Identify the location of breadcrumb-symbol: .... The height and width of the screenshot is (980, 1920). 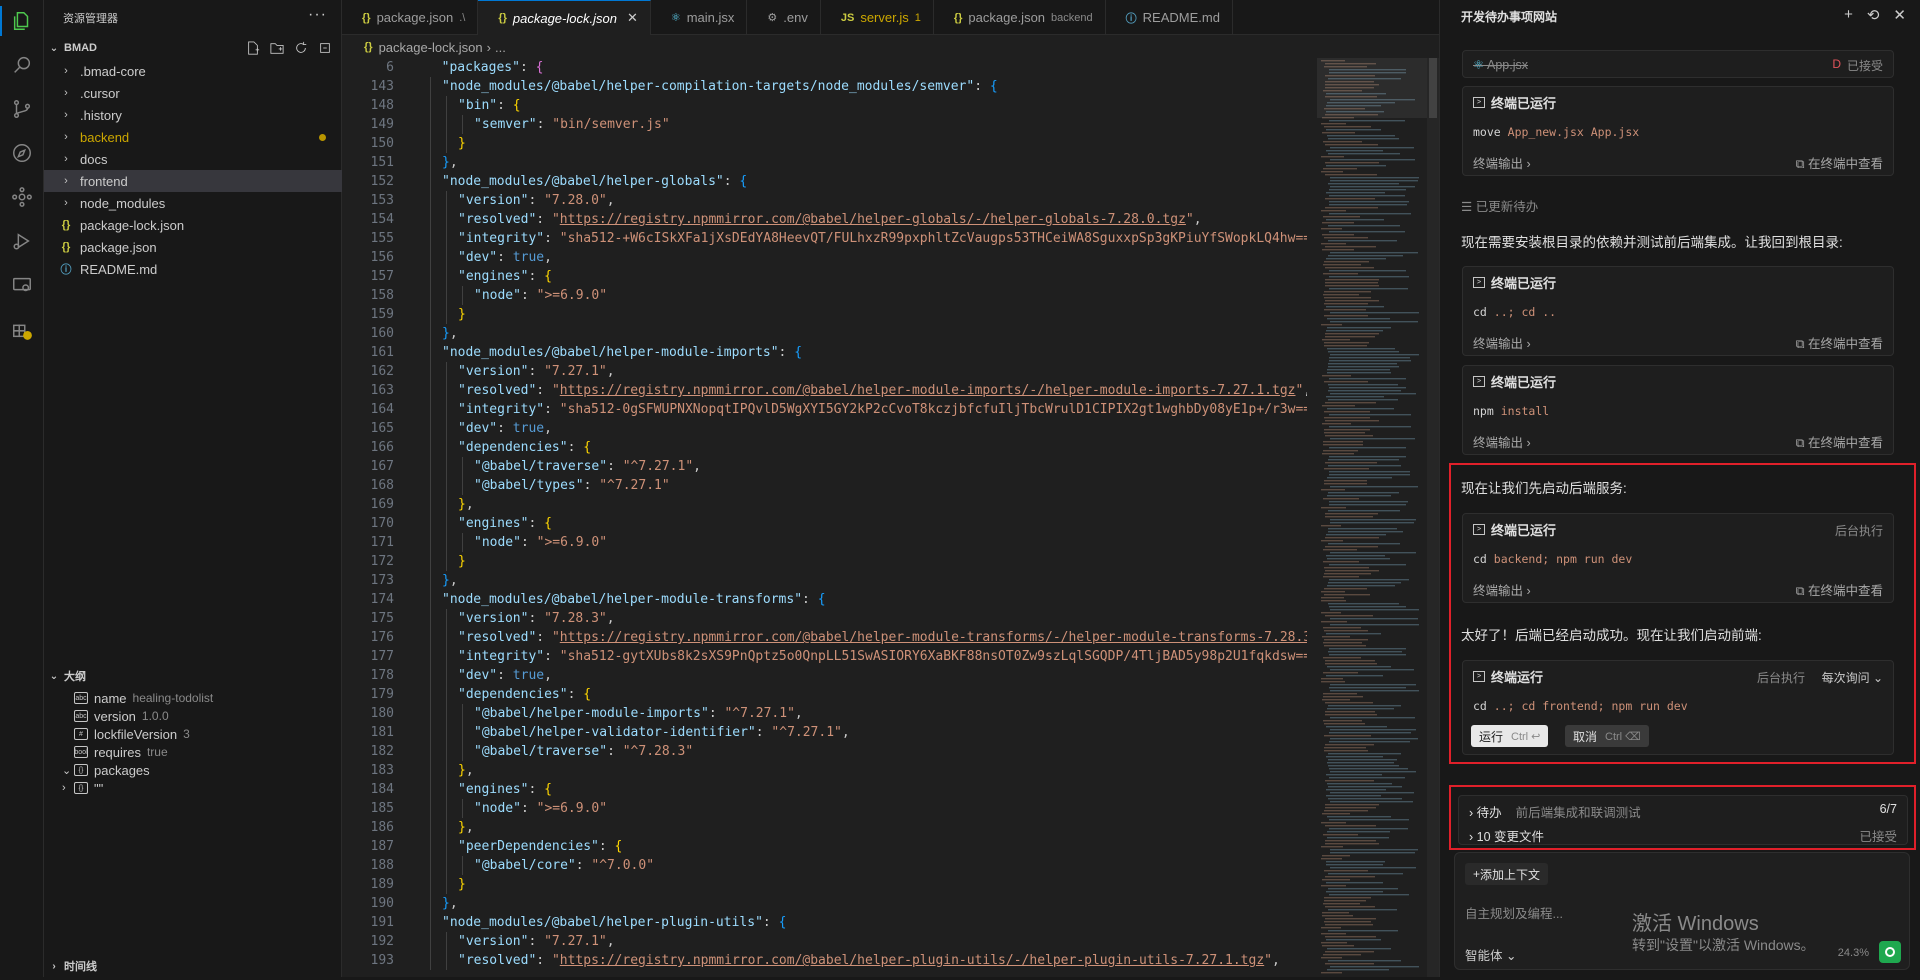
(500, 47).